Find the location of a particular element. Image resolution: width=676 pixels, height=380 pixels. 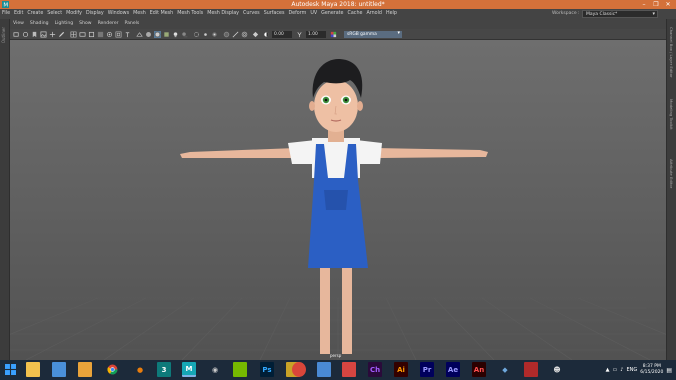

mudbox-icon: ◆ is located at coordinates (505, 369).